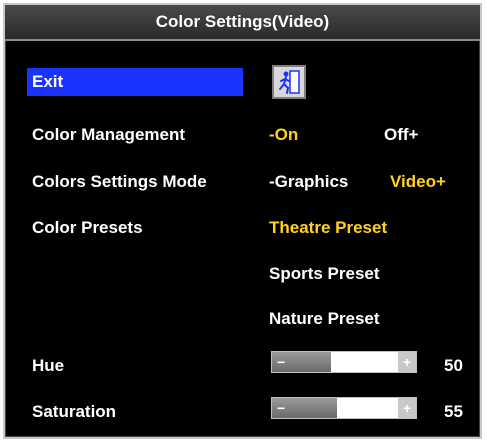 The width and height of the screenshot is (487, 441). What do you see at coordinates (119, 182) in the screenshot?
I see `colors-settings-mode-label: Colors Settings Mode` at bounding box center [119, 182].